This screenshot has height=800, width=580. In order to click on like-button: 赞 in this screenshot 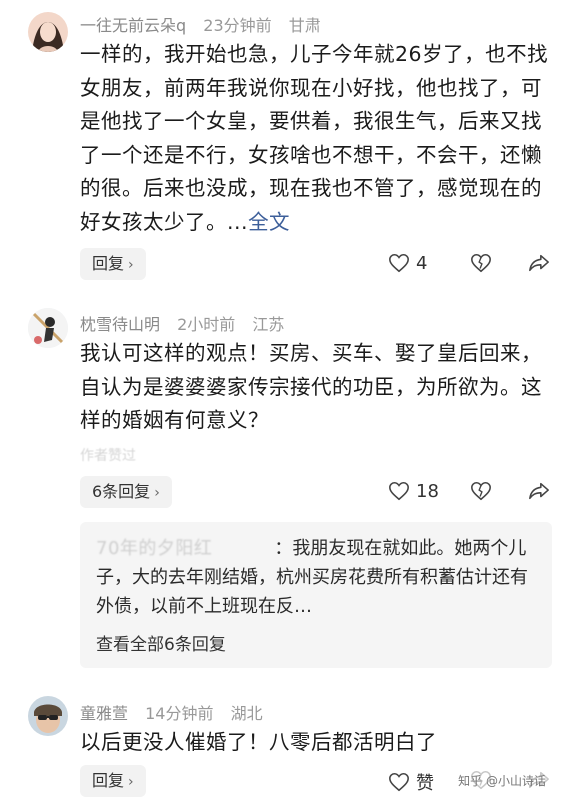, I will do `click(411, 782)`.